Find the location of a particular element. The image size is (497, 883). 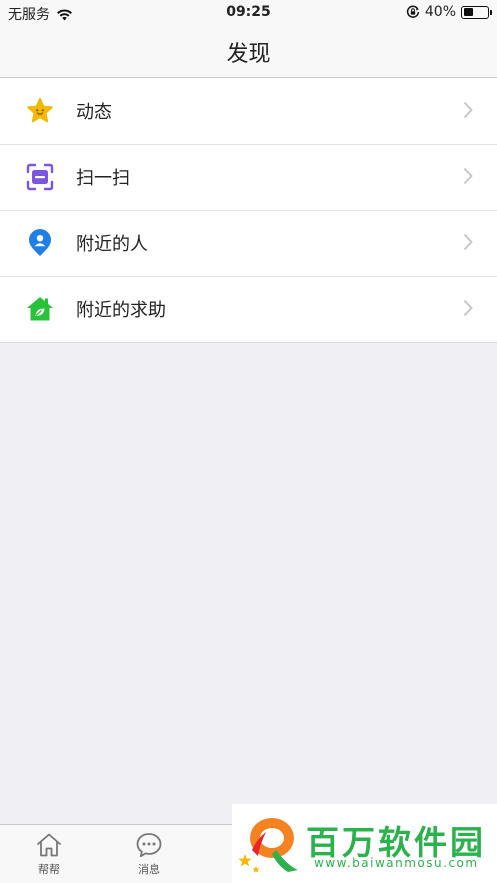

menu-item-label: 附近的人 is located at coordinates (112, 244).